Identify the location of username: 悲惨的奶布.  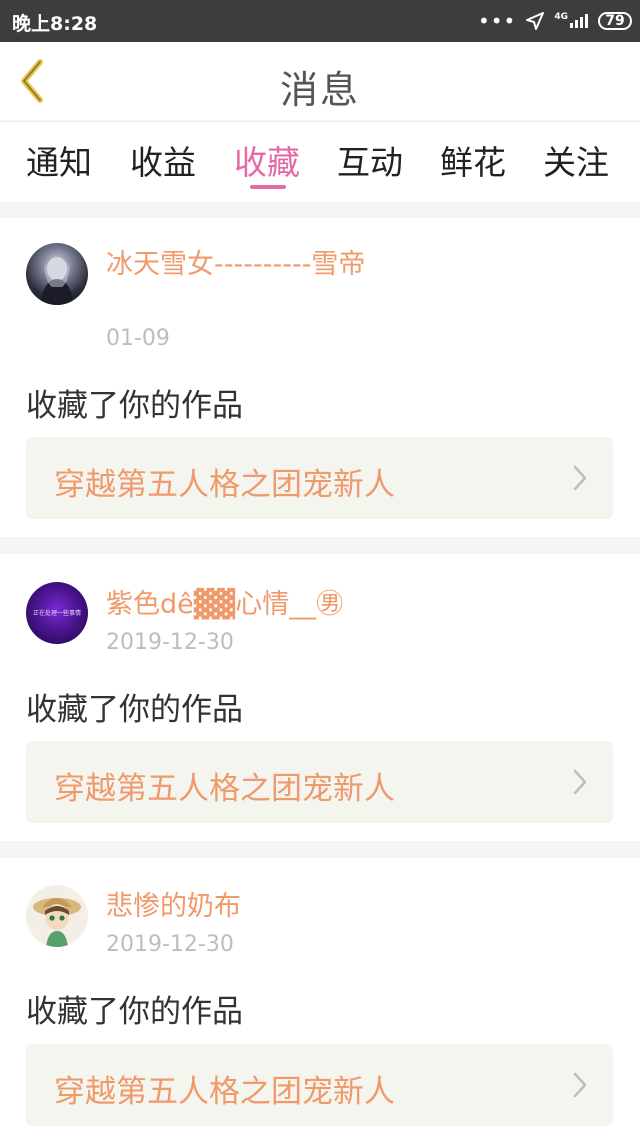
(251, 907).